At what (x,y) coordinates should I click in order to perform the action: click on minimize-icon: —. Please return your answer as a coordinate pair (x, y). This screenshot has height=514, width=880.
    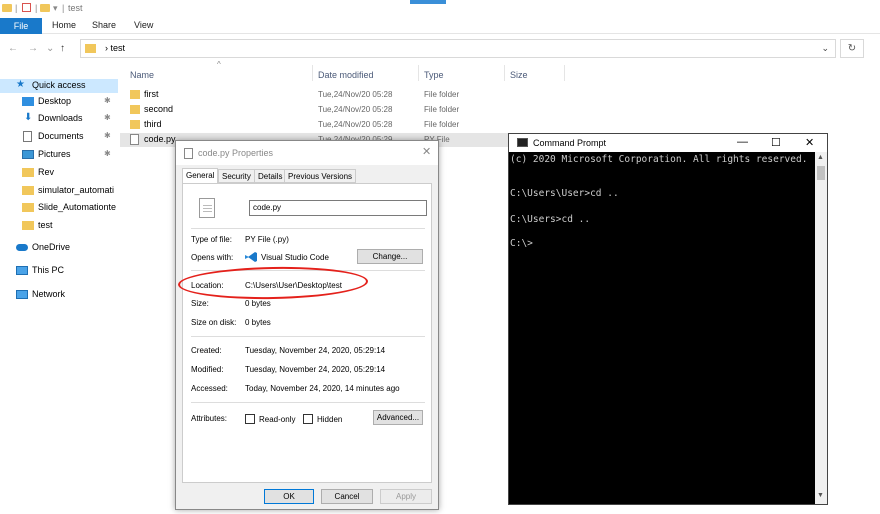
    Looking at the image, I should click on (742, 142).